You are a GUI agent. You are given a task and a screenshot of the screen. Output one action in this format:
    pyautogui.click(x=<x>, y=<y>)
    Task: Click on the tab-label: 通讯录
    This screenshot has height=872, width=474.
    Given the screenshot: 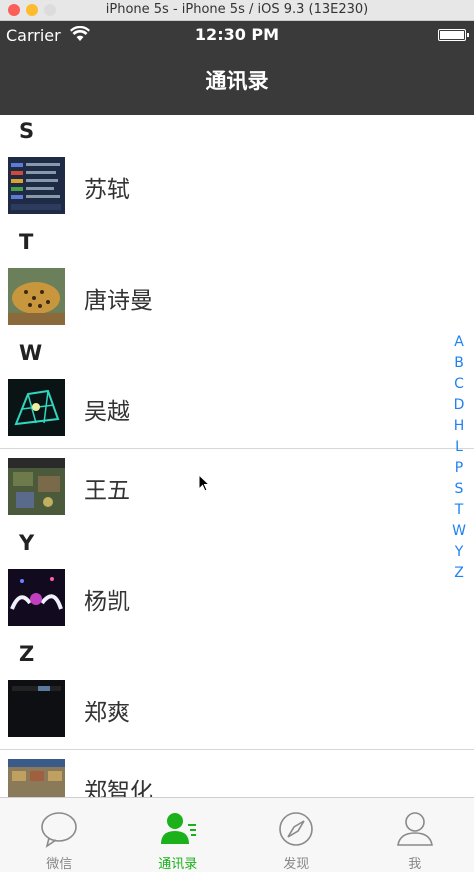 What is the action you would take?
    pyautogui.click(x=178, y=862)
    